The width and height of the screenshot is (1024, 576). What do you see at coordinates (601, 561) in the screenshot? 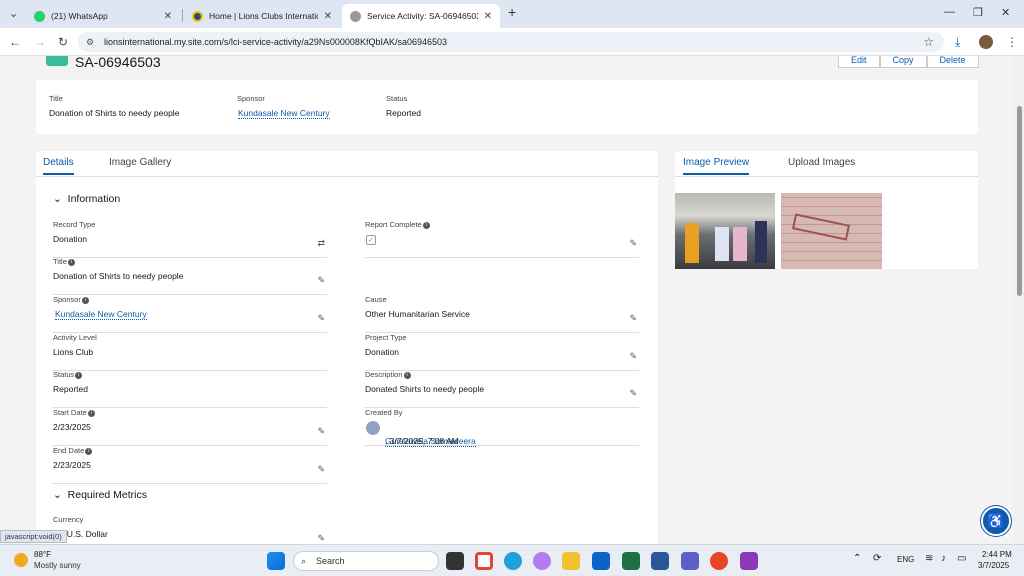
I see `outlook-icon` at bounding box center [601, 561].